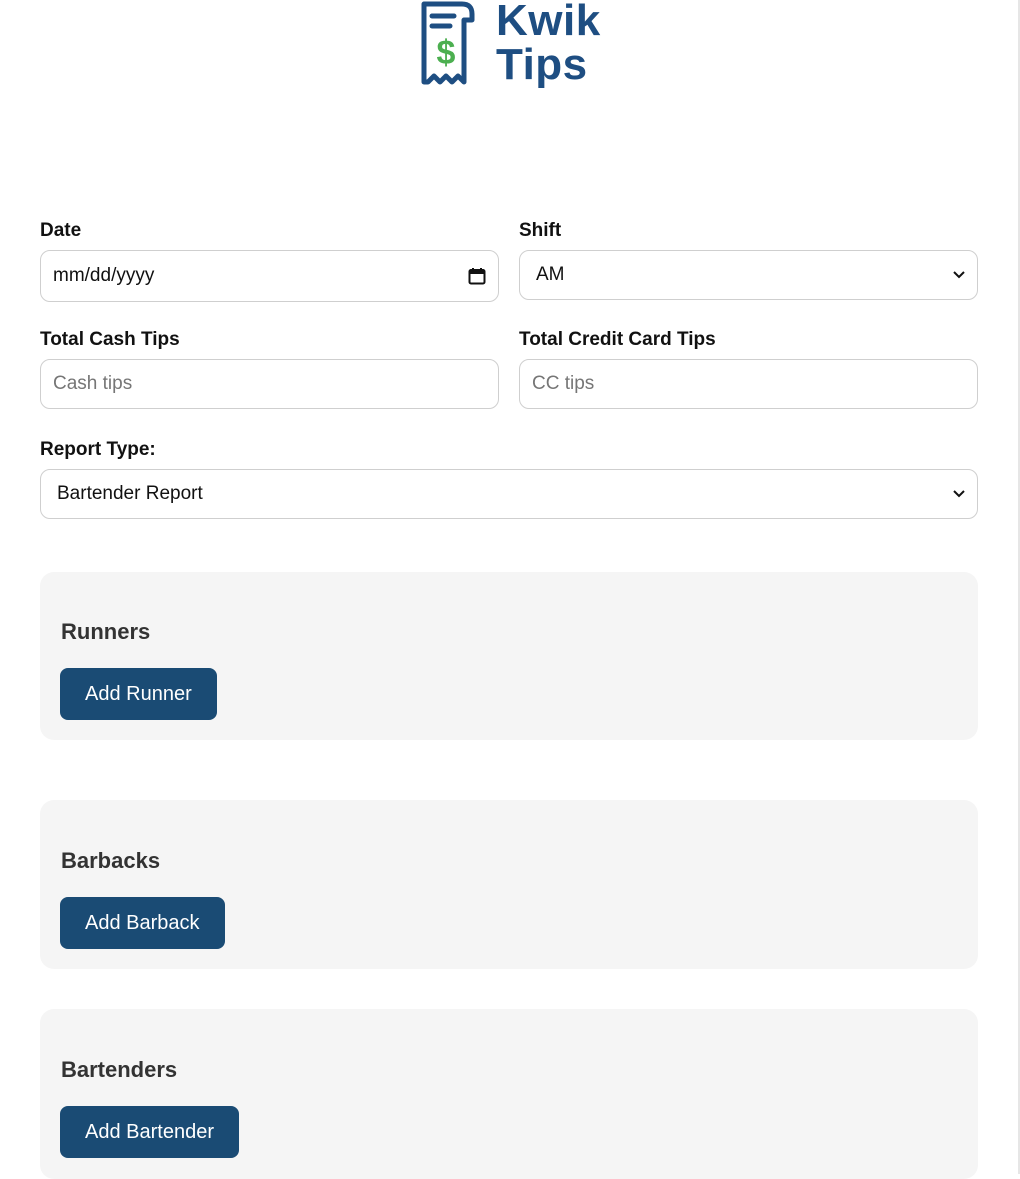  I want to click on add-bartender-button: Add Bartender, so click(149, 1132).